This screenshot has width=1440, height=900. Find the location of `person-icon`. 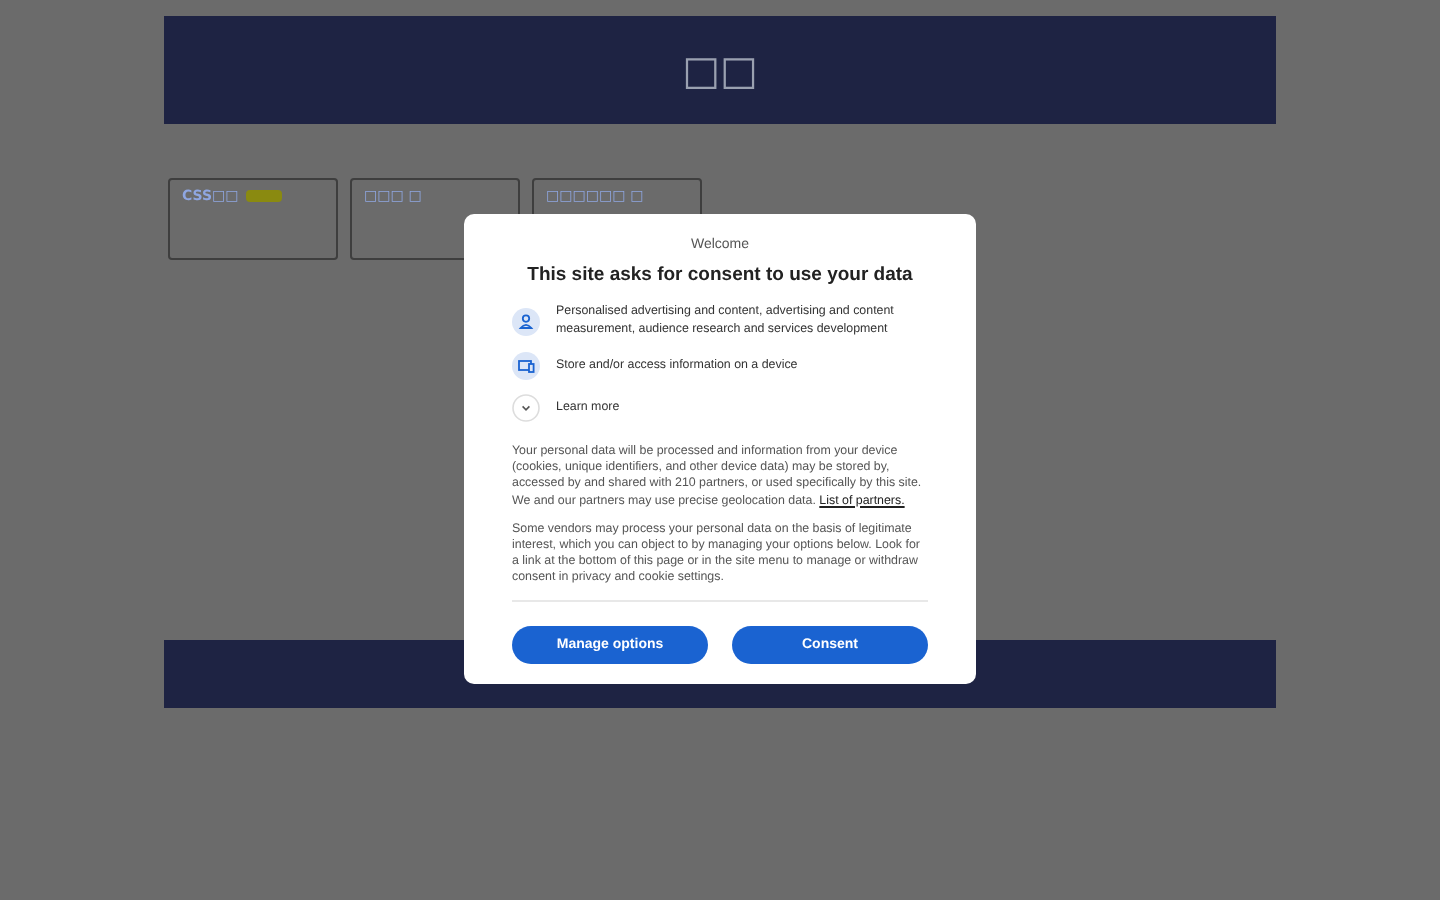

person-icon is located at coordinates (526, 321).